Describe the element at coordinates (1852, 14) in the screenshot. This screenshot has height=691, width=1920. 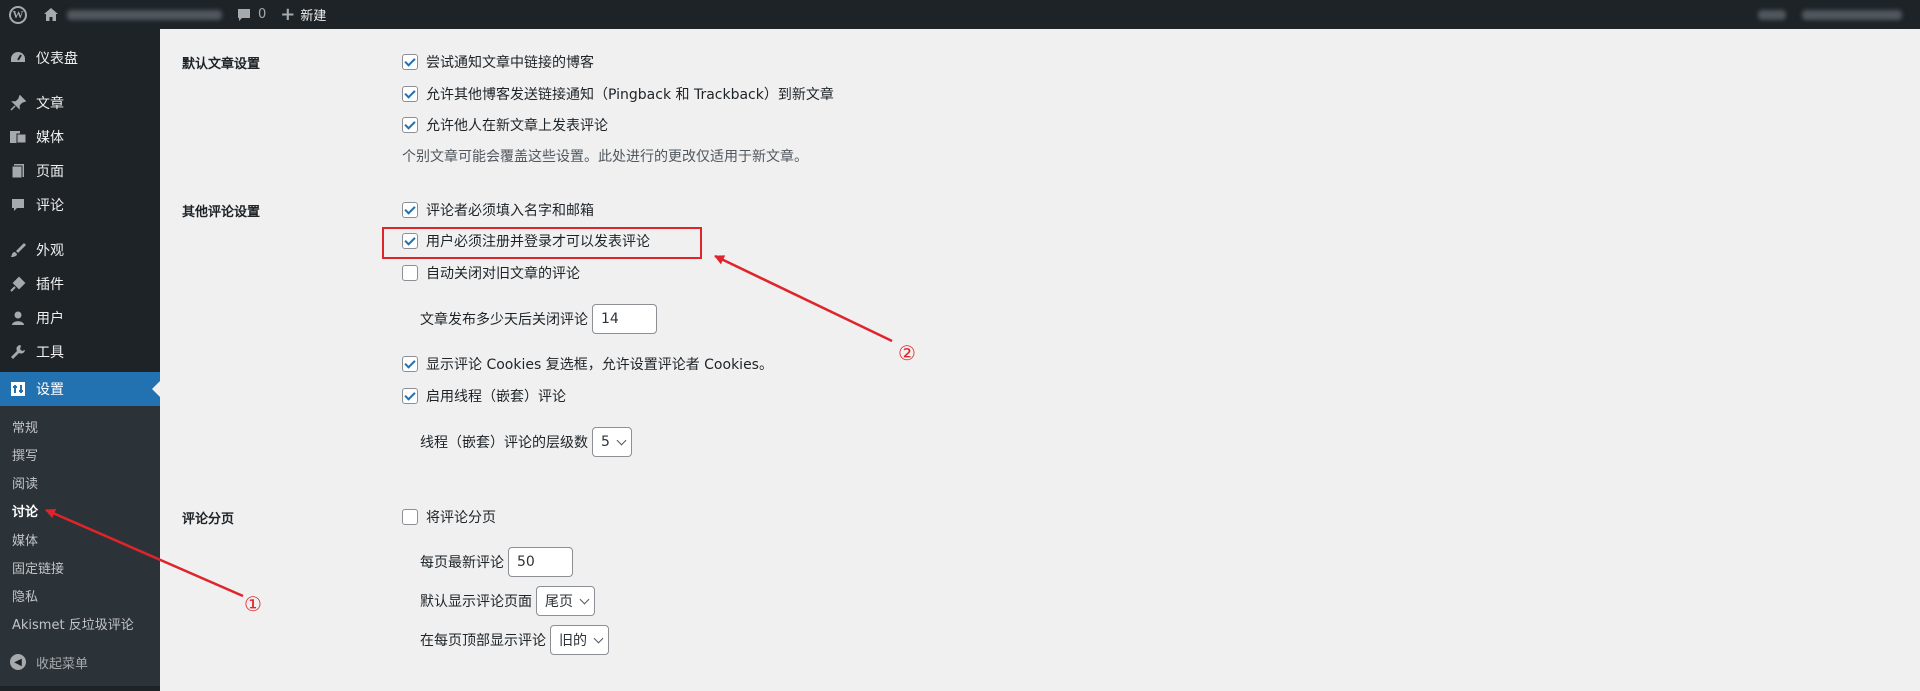
I see `account-blurred` at that location.